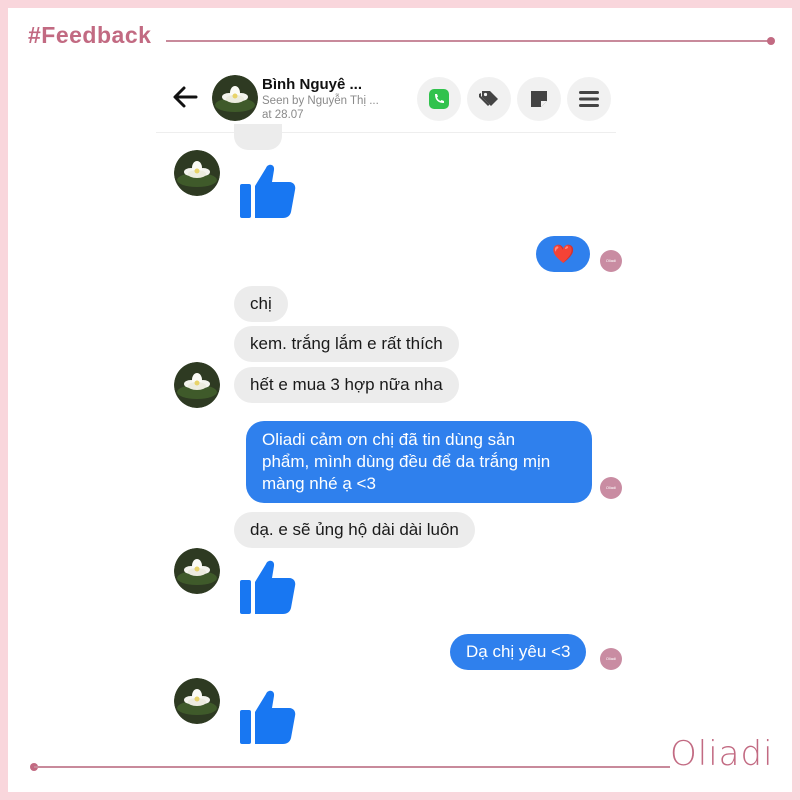  I want to click on seen-time-text: at 28.07, so click(283, 115).